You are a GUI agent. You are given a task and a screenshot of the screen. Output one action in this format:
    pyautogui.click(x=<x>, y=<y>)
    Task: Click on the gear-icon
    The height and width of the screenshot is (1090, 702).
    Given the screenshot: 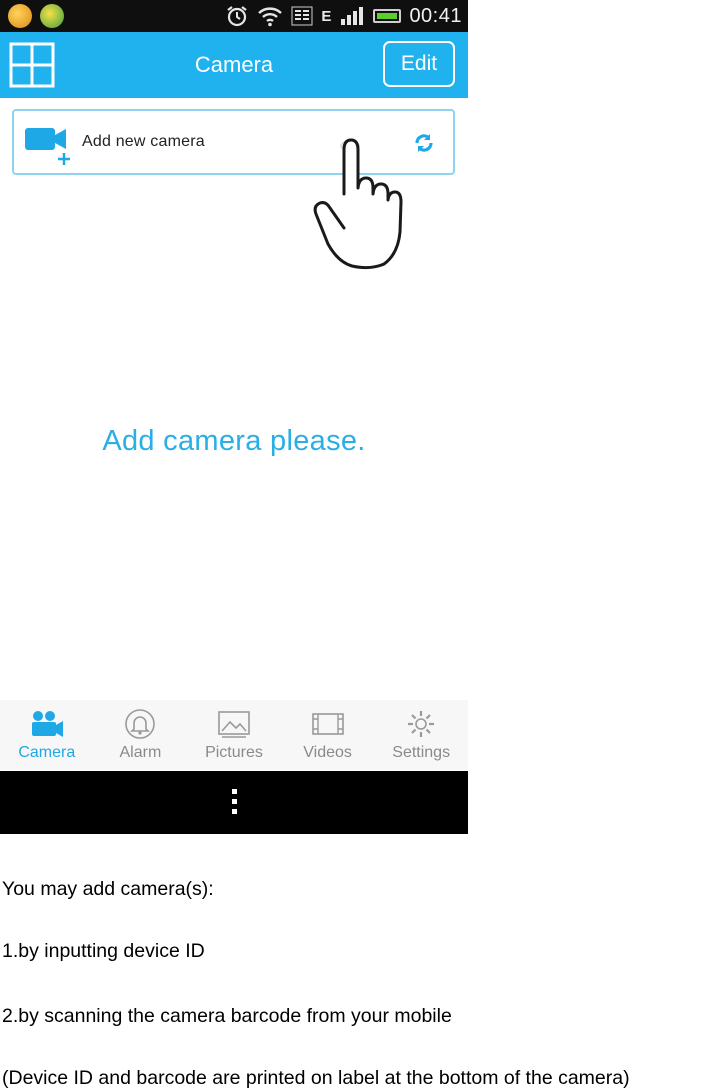 What is the action you would take?
    pyautogui.click(x=421, y=724)
    